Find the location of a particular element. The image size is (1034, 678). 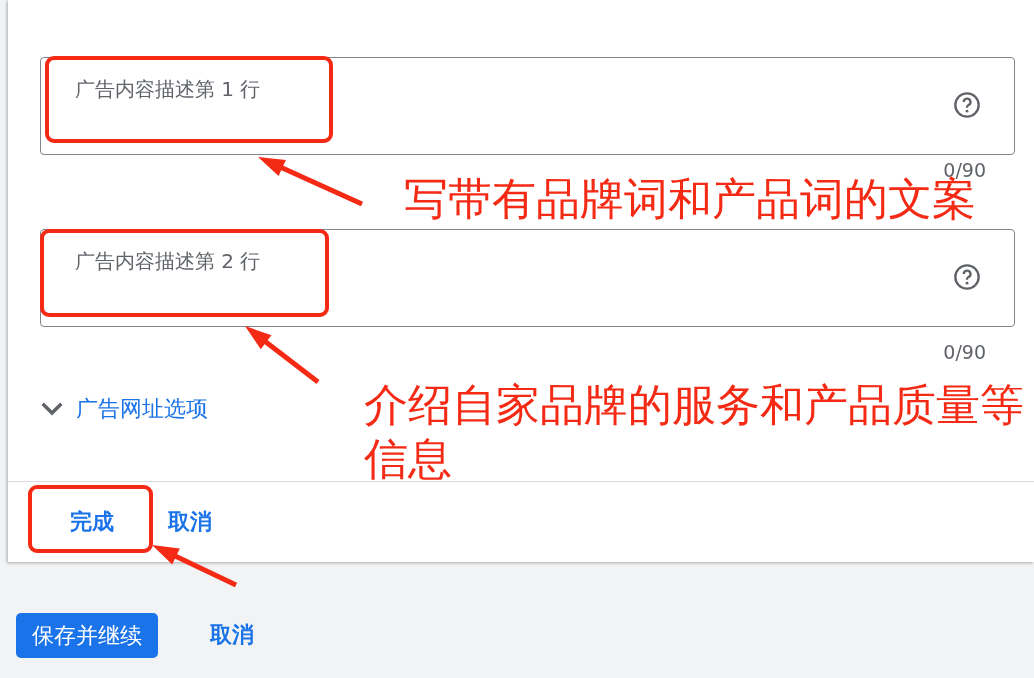

text-field: 广告内容描述第 1 行 is located at coordinates (527, 106).